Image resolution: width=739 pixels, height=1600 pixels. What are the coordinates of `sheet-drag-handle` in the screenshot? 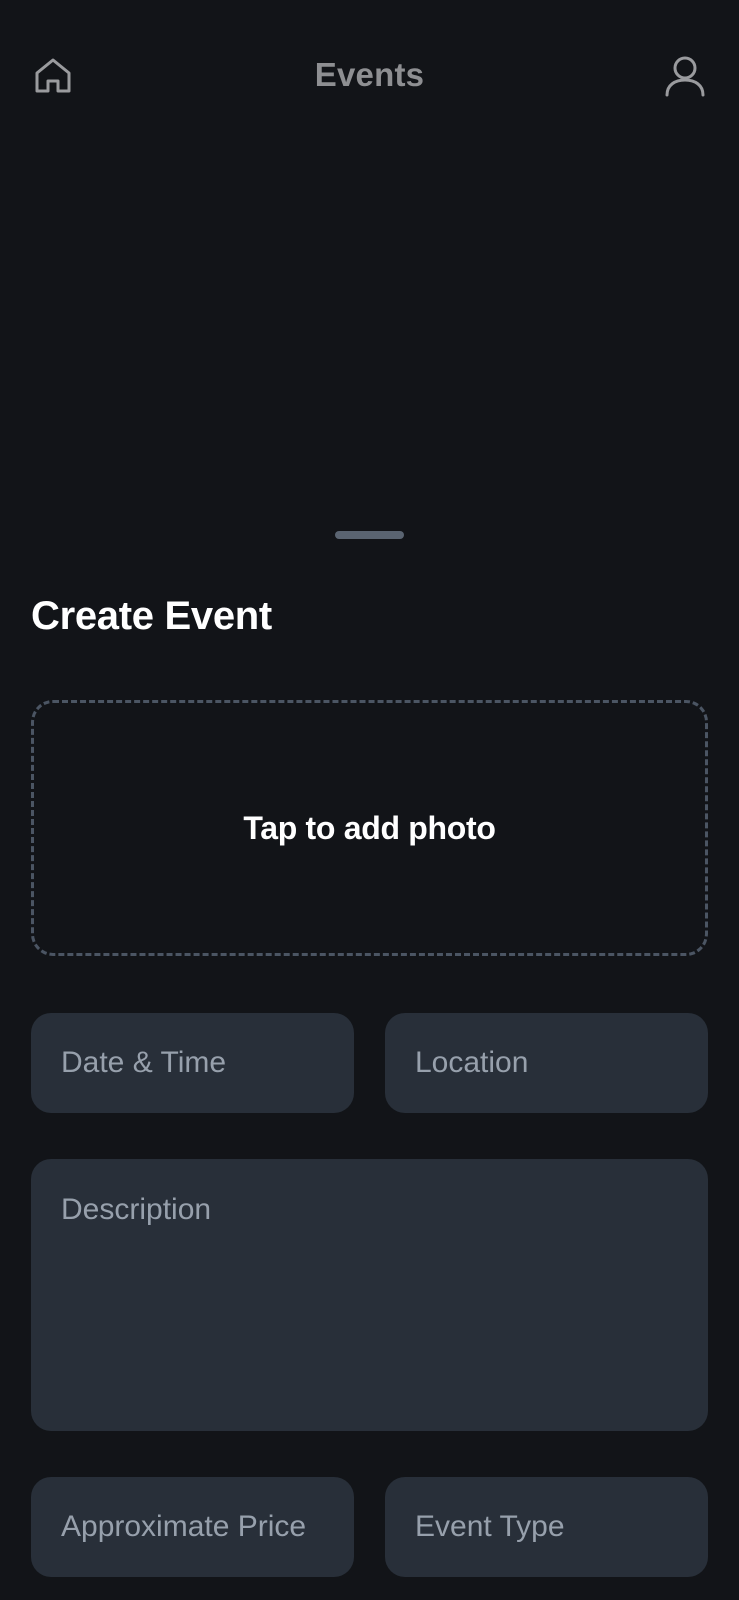 It's located at (369, 535).